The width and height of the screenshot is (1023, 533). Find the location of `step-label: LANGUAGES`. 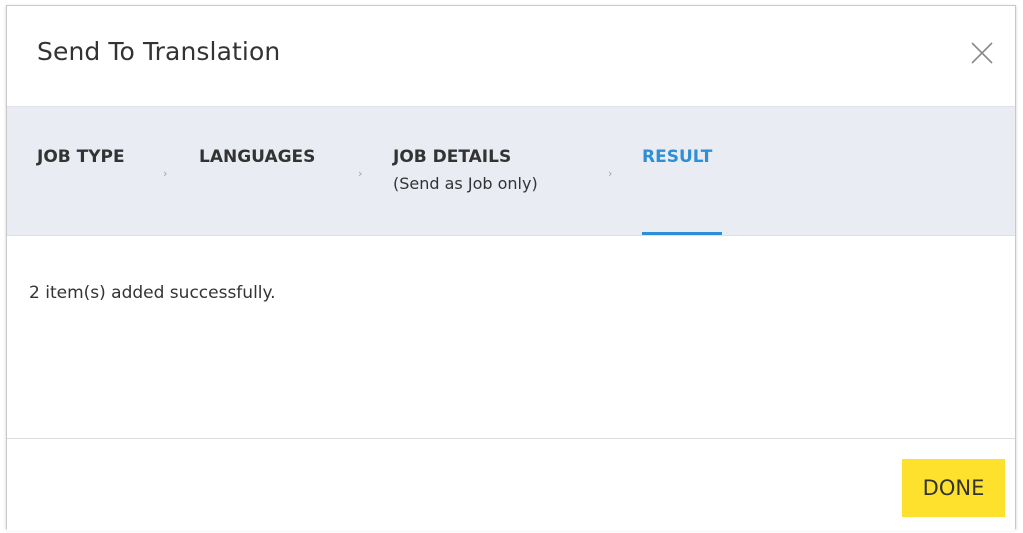

step-label: LANGUAGES is located at coordinates (257, 157).